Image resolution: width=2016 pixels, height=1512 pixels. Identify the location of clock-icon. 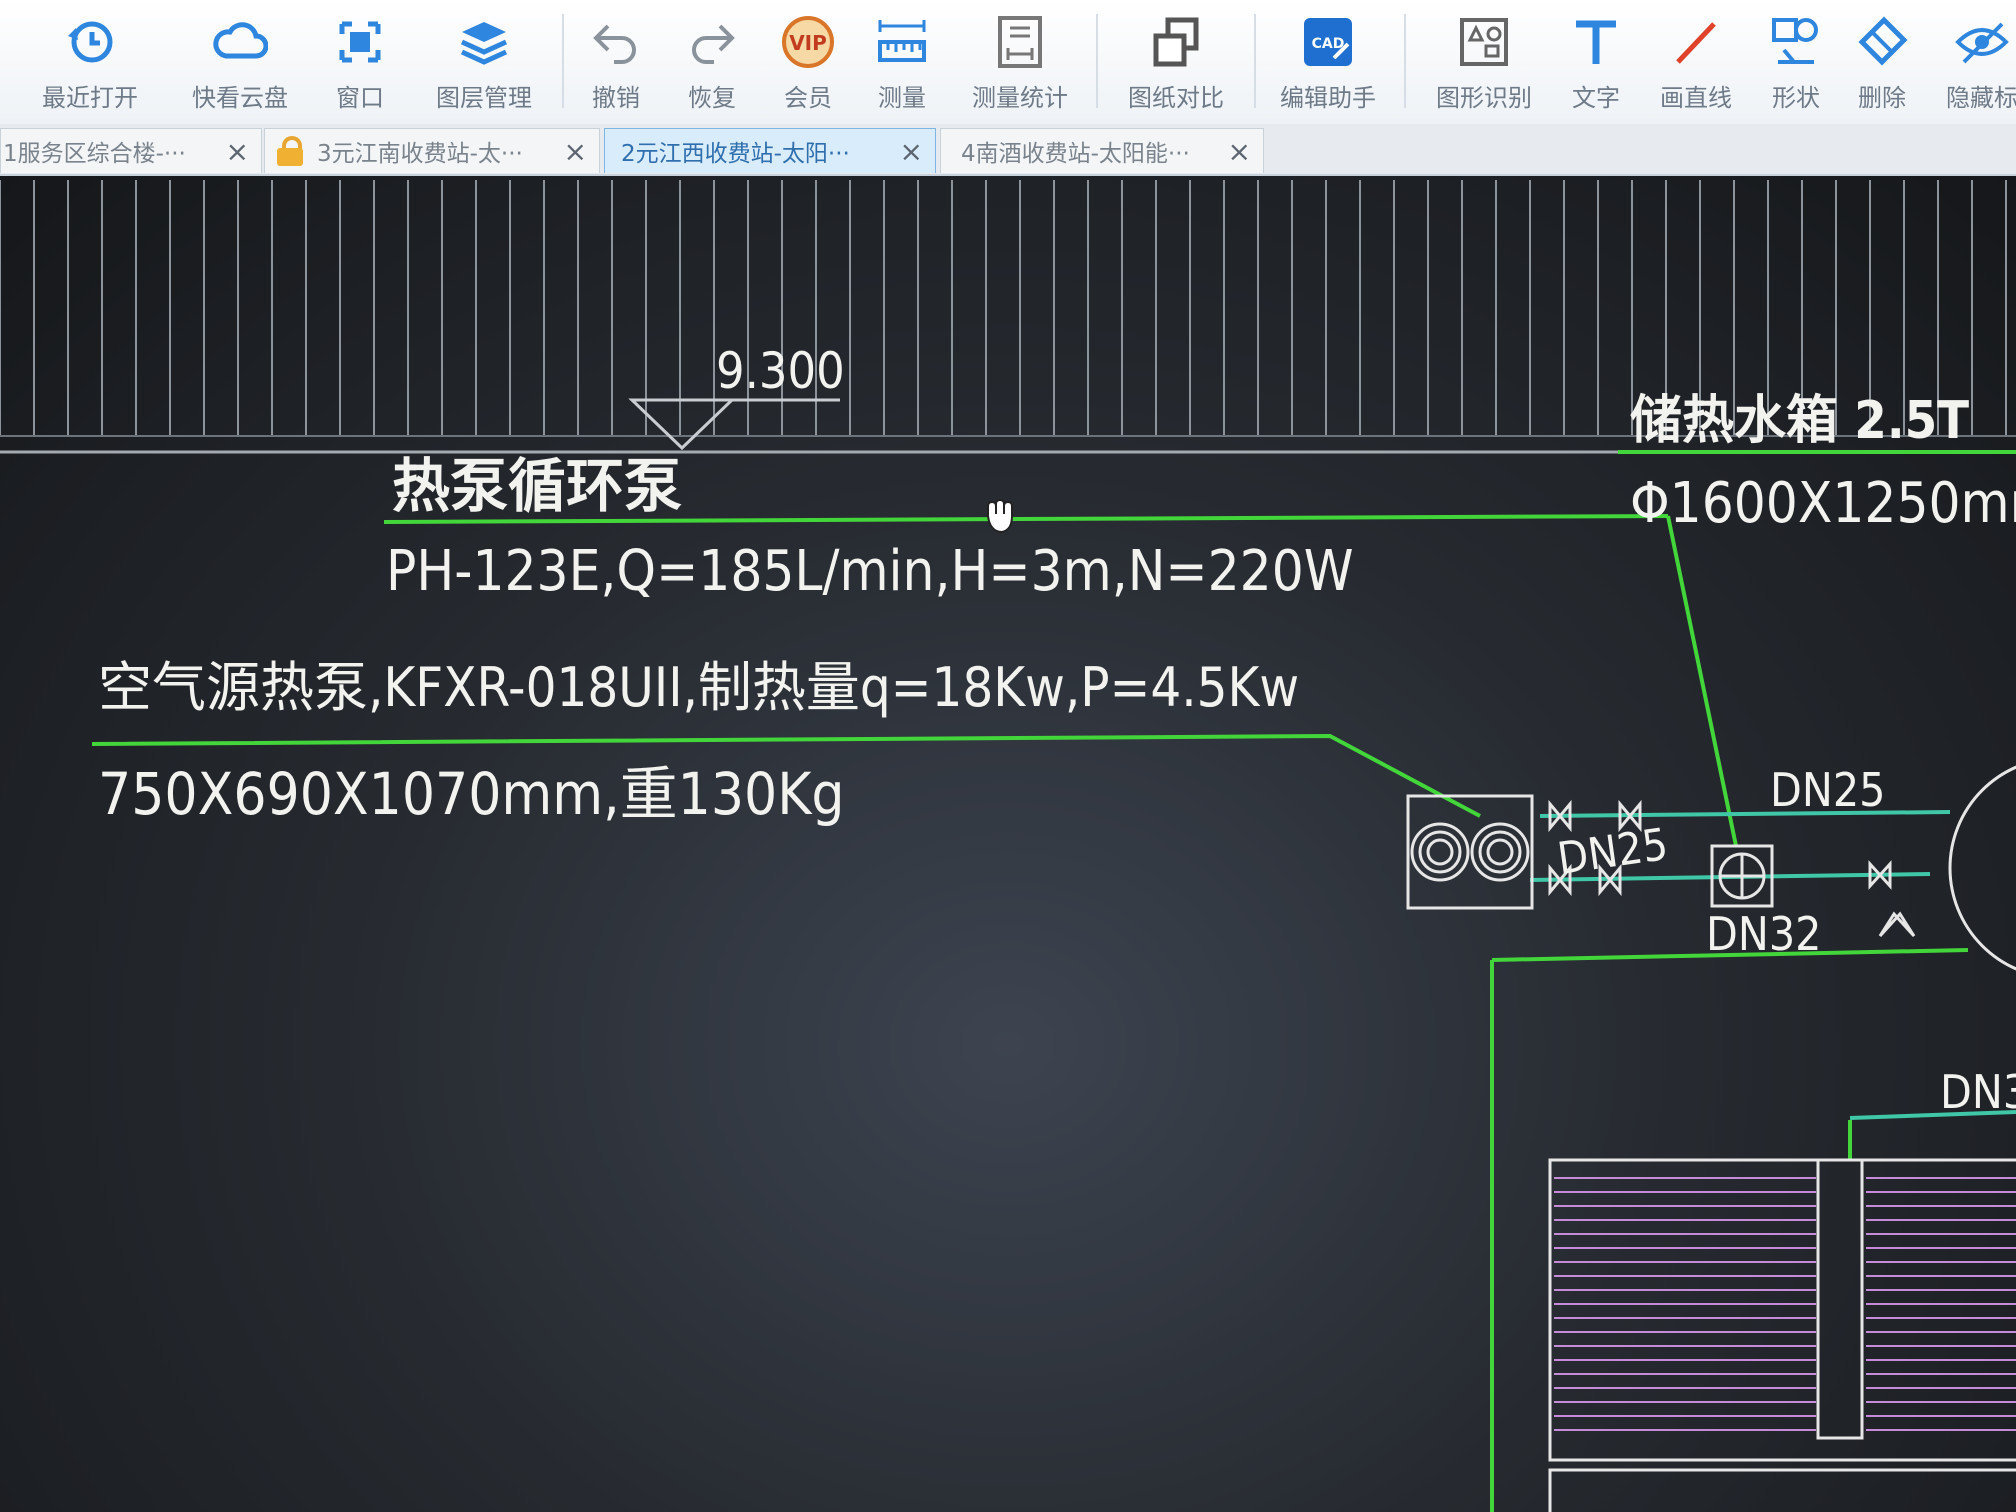
(90, 42).